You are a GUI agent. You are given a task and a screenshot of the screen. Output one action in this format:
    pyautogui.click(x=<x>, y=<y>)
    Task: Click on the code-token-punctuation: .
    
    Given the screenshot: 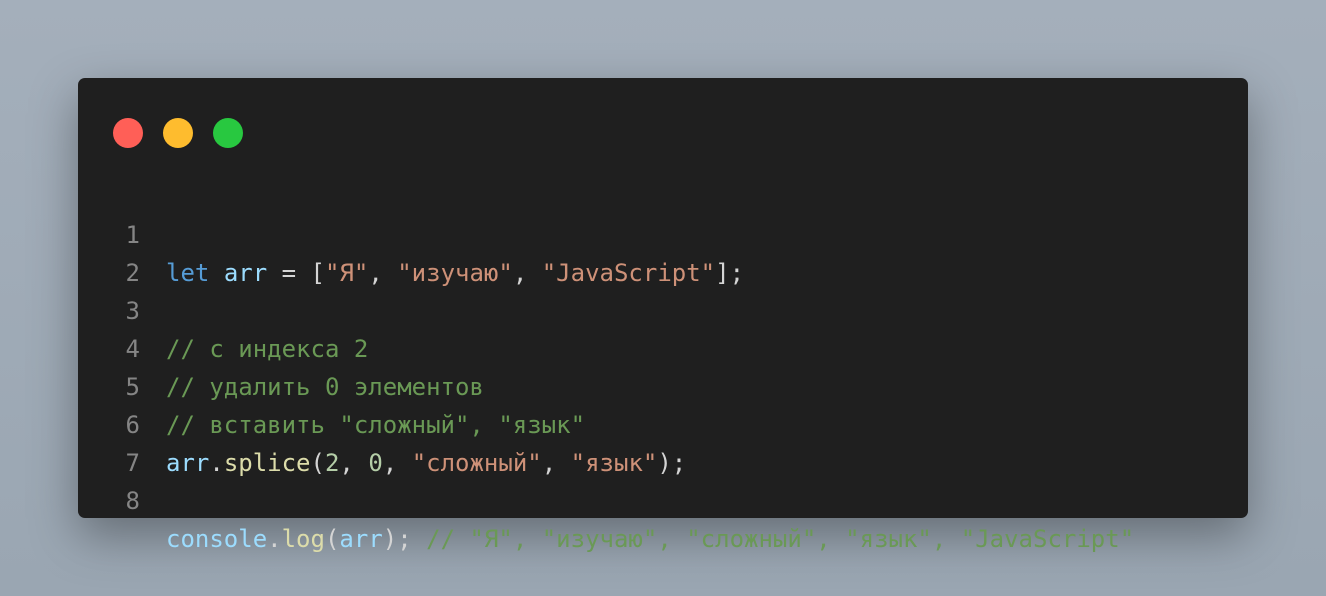 What is the action you would take?
    pyautogui.click(x=274, y=539)
    